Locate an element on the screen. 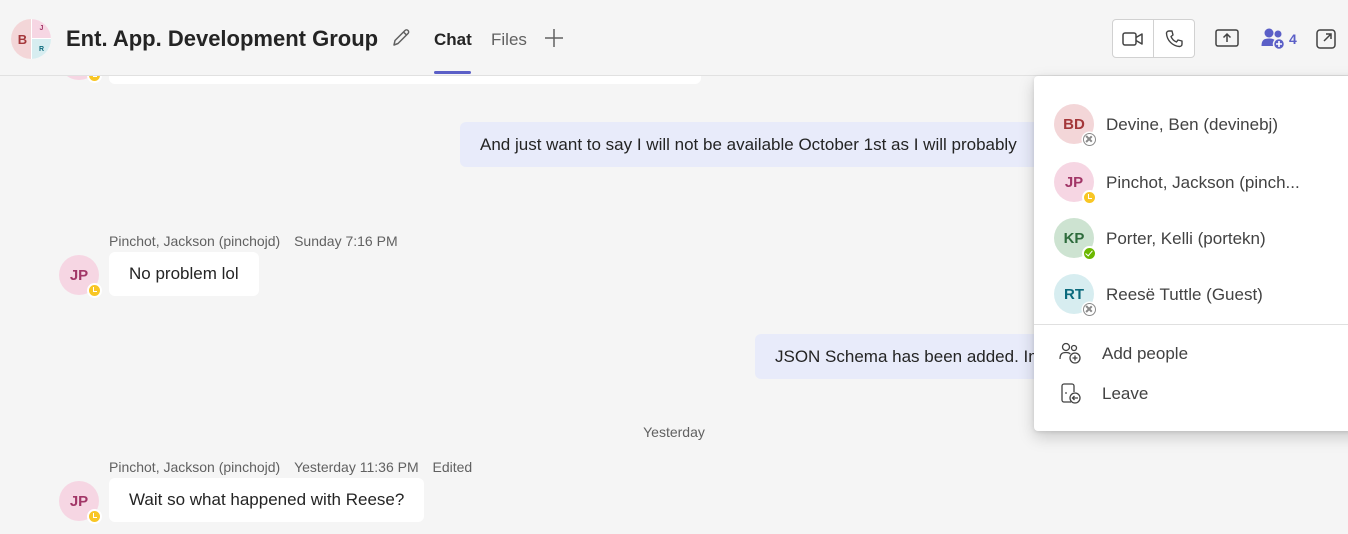 The height and width of the screenshot is (534, 1348). avatar: RT is located at coordinates (1075, 295).